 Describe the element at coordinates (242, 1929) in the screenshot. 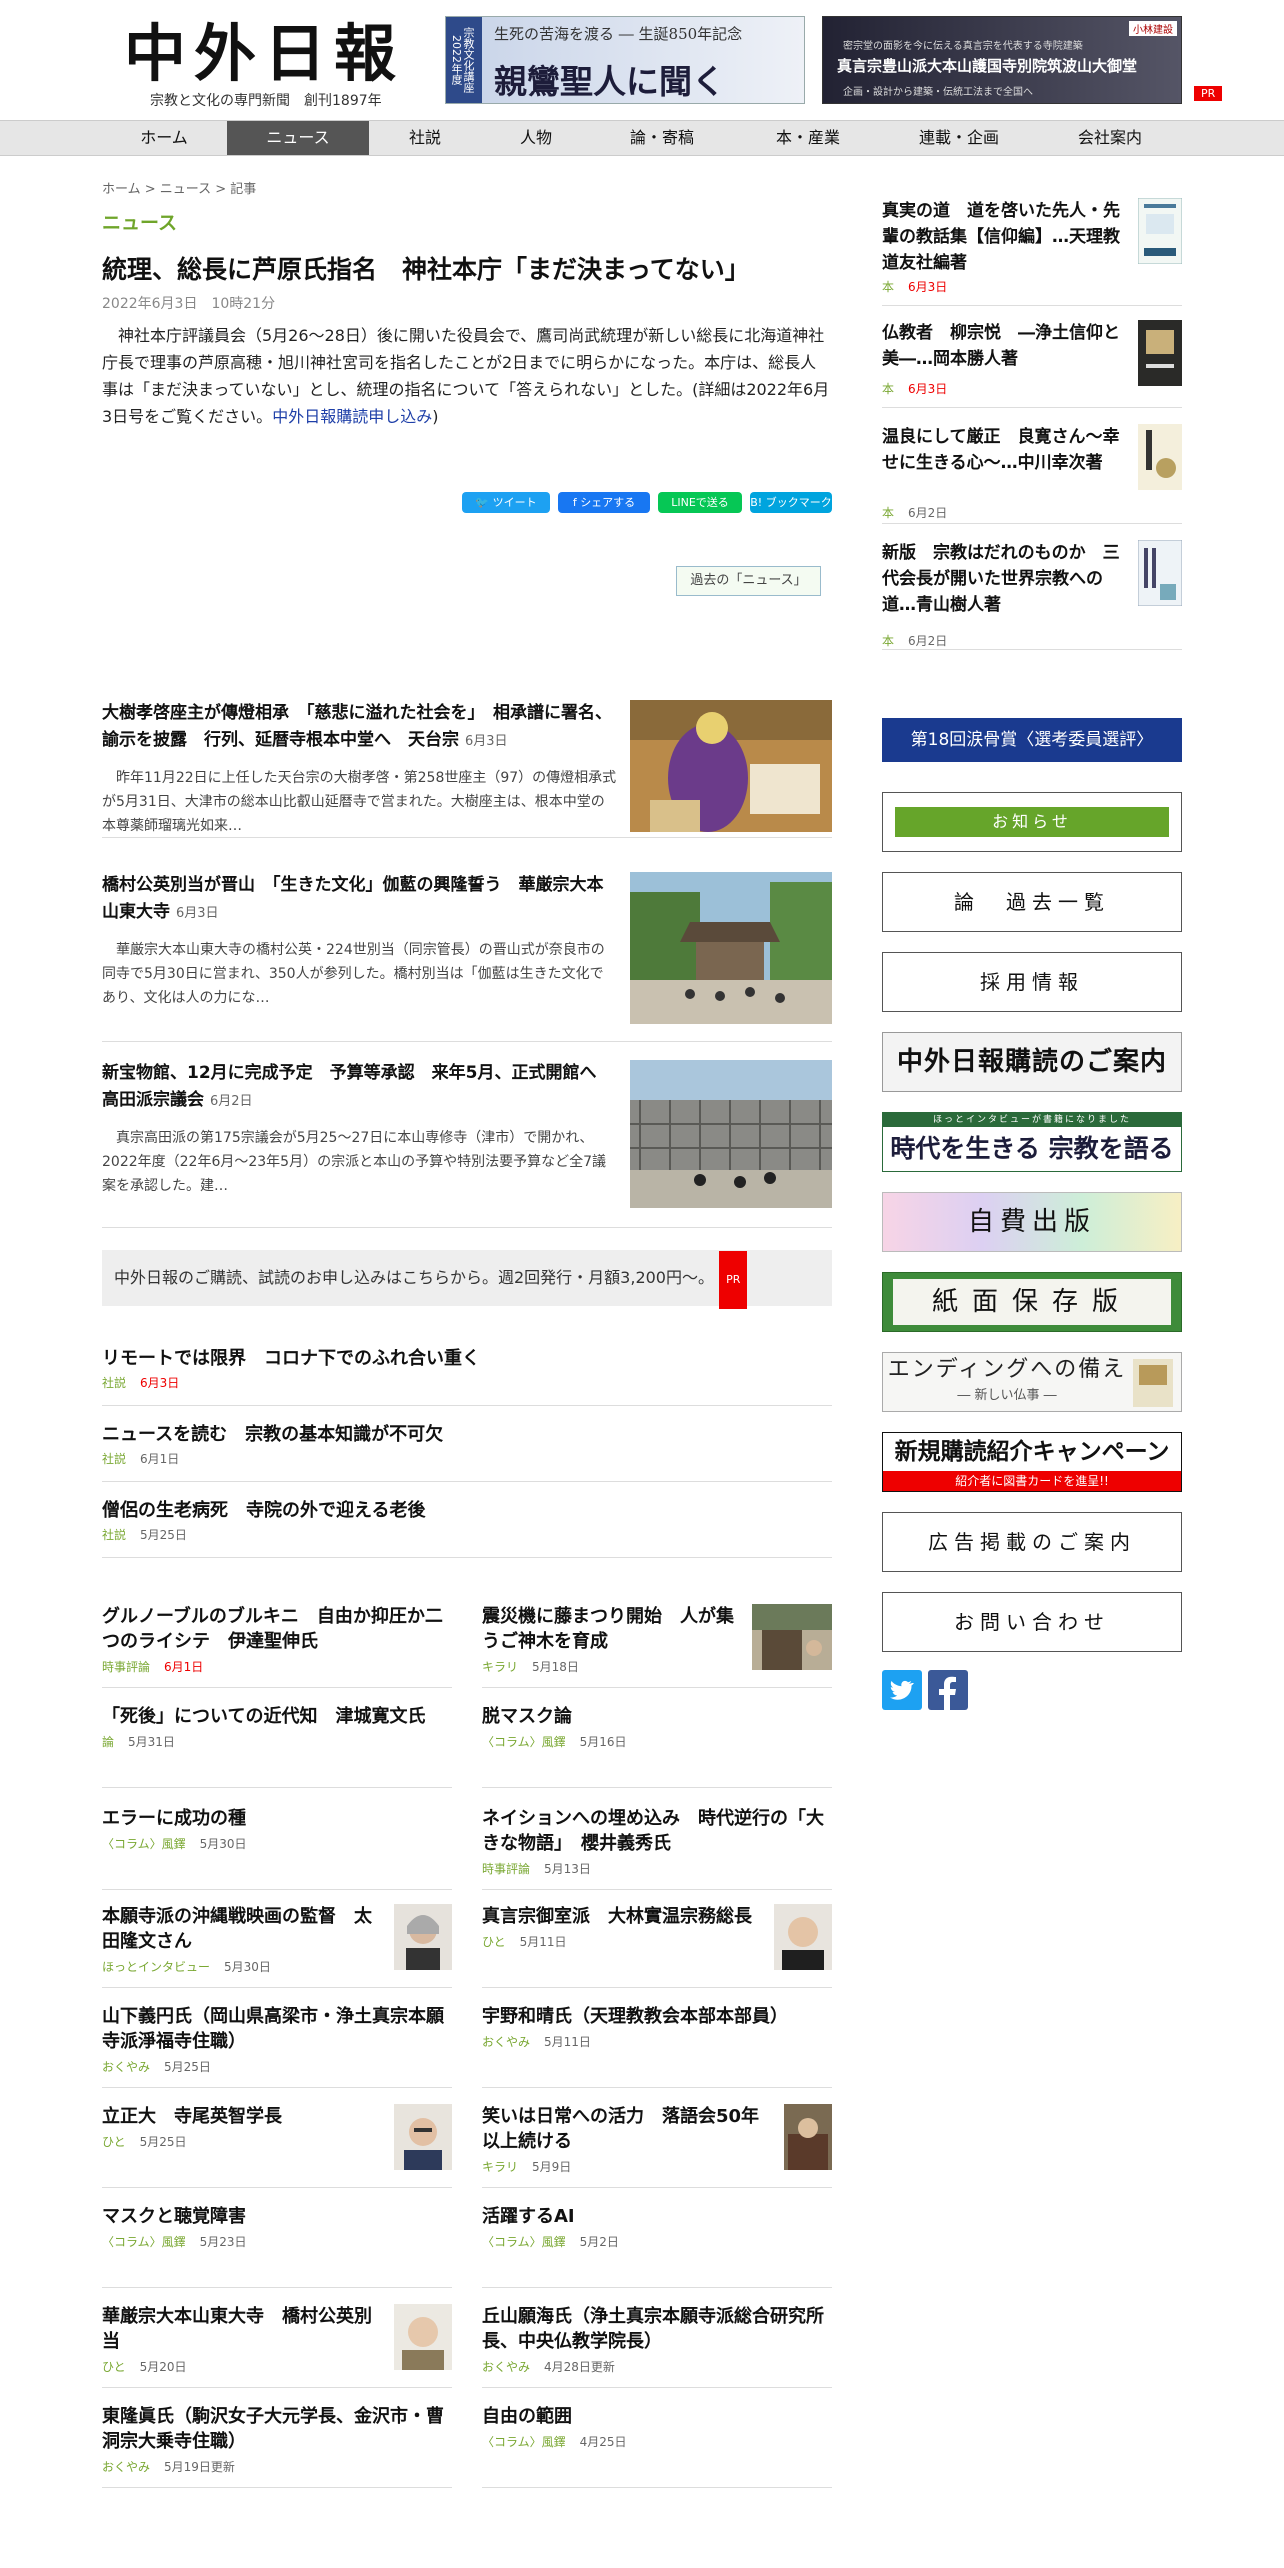

I see `list-item-title: 本願寺派の沖縄戦映画の監督 太田隆文さん` at that location.